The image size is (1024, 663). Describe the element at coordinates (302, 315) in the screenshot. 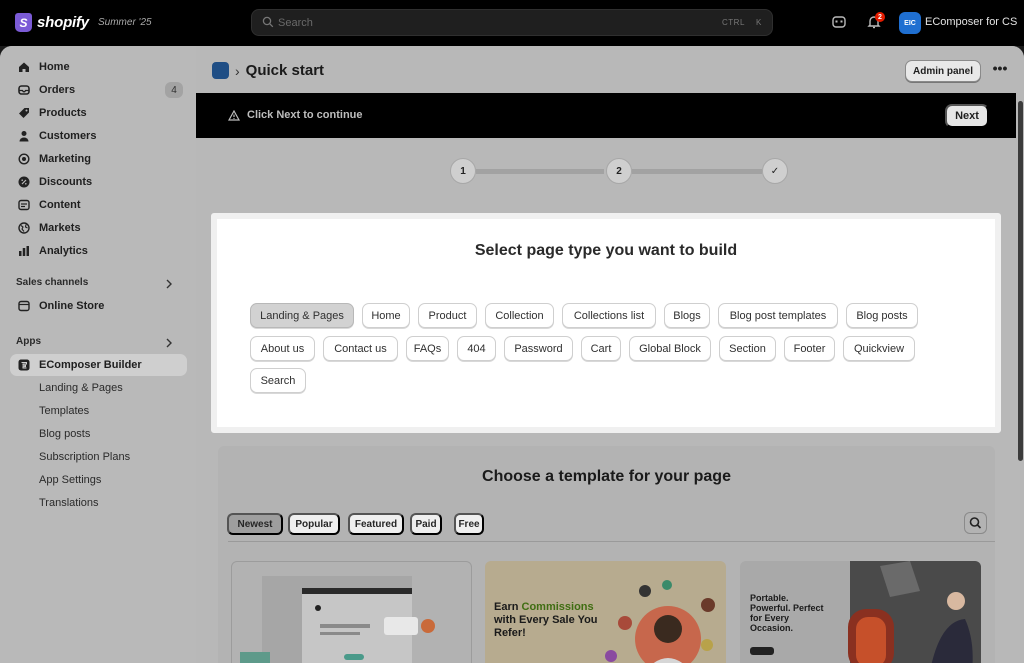

I see `page-type-chip-landing-pages: Landing & Pages` at that location.